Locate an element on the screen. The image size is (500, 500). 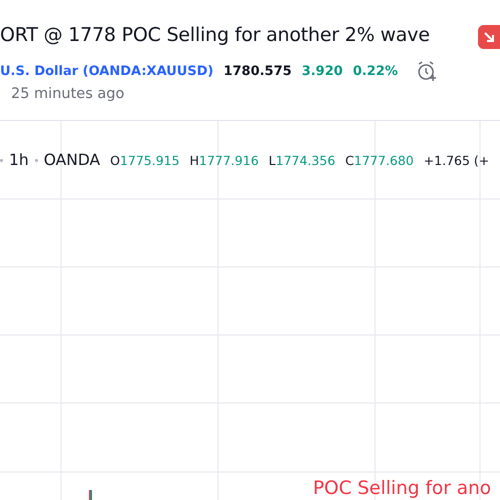
ohlc-value: C1777.680 is located at coordinates (379, 160).